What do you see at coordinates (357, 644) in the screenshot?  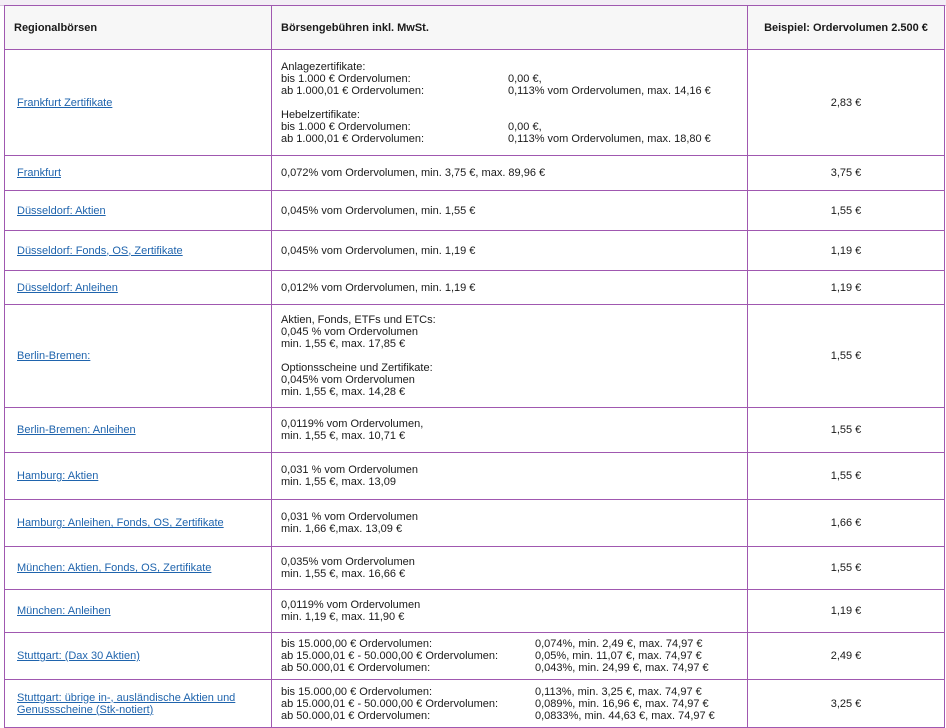 I see `fee-threshold: bis 15.000,00 € Ordervolumen:` at bounding box center [357, 644].